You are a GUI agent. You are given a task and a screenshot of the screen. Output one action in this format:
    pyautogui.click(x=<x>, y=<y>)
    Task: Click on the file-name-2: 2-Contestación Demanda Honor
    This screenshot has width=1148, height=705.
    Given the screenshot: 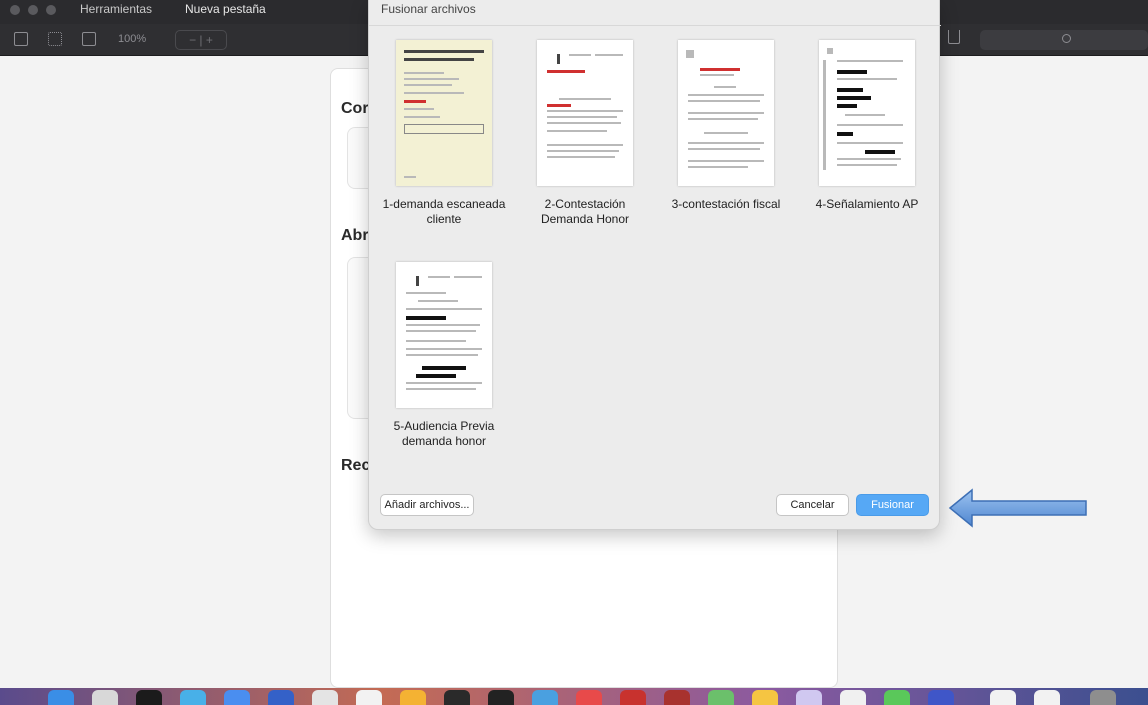 What is the action you would take?
    pyautogui.click(x=585, y=211)
    